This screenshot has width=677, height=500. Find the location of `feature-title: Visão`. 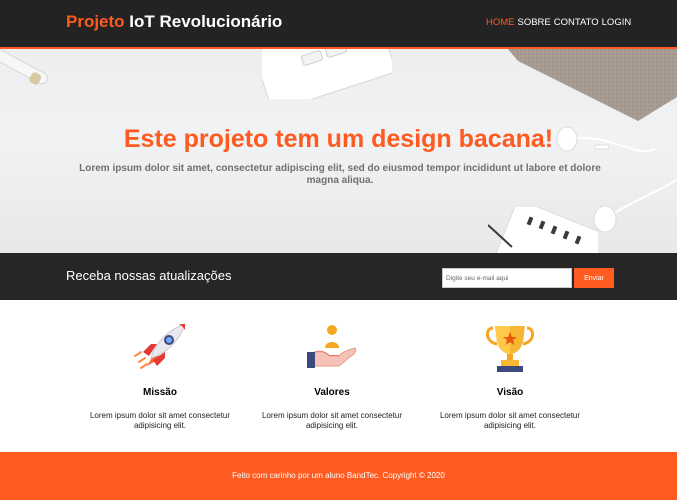

feature-title: Visão is located at coordinates (510, 392).